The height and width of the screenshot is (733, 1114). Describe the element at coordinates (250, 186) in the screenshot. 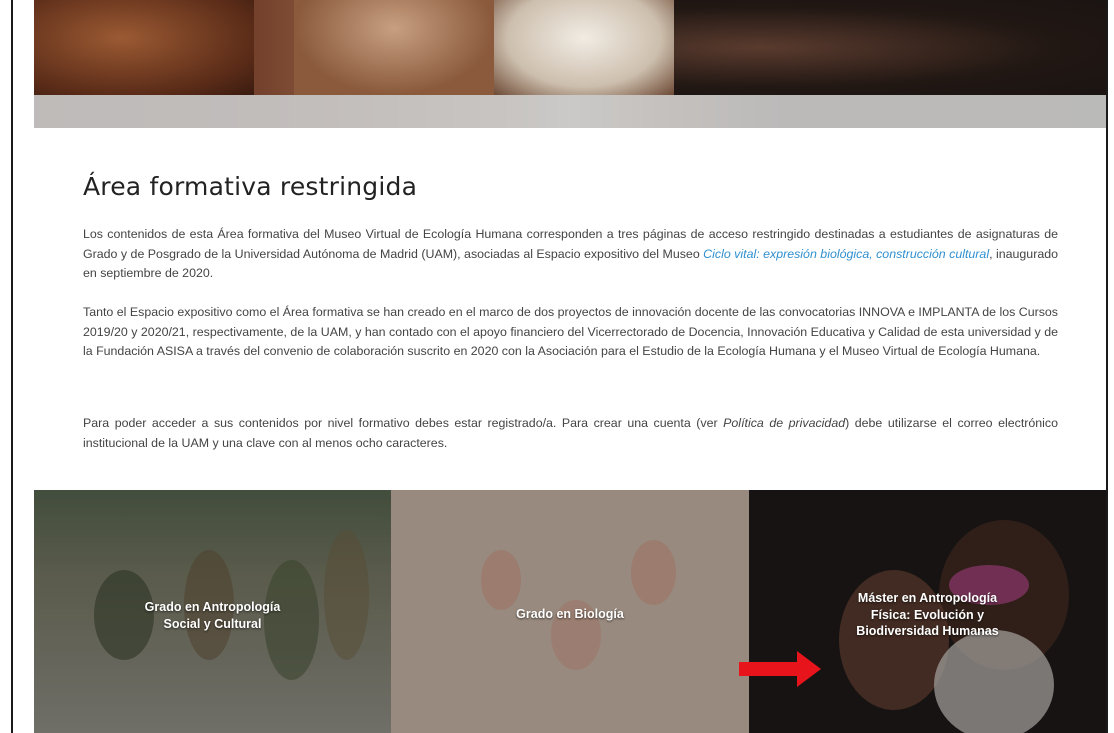

I see `page-title: Área formativa restringida` at that location.